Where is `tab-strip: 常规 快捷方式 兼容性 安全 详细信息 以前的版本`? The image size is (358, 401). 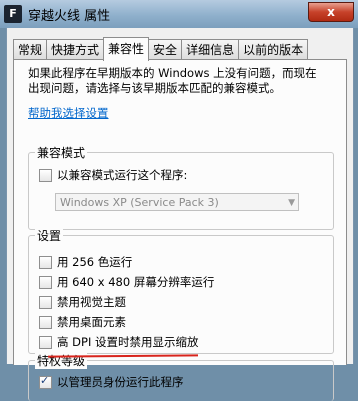
tab-strip: 常规 快捷方式 兼容性 安全 详细信息 以前的版本 is located at coordinates (161, 49).